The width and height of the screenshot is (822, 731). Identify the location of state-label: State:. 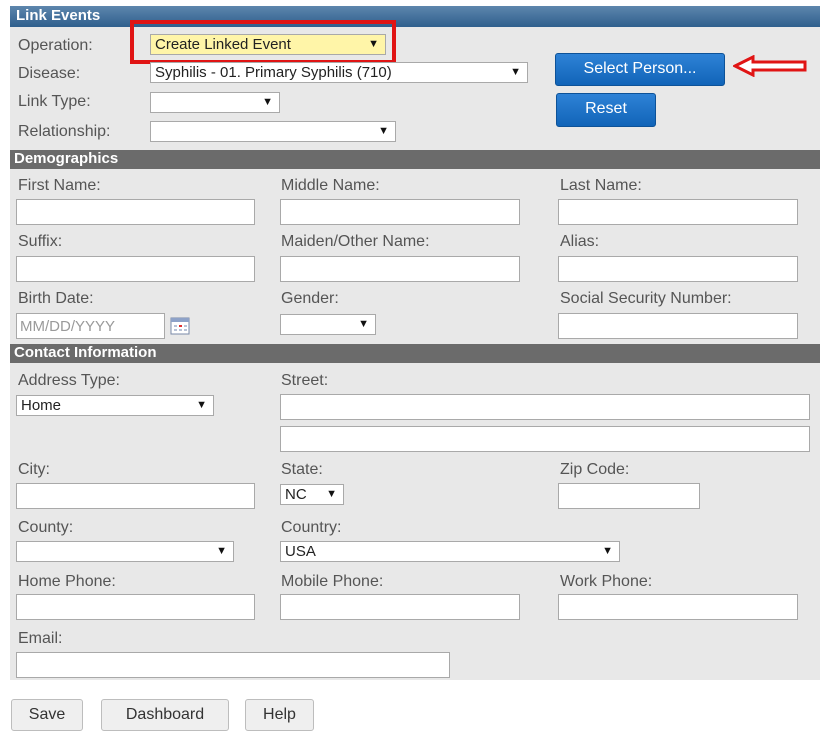
(302, 469).